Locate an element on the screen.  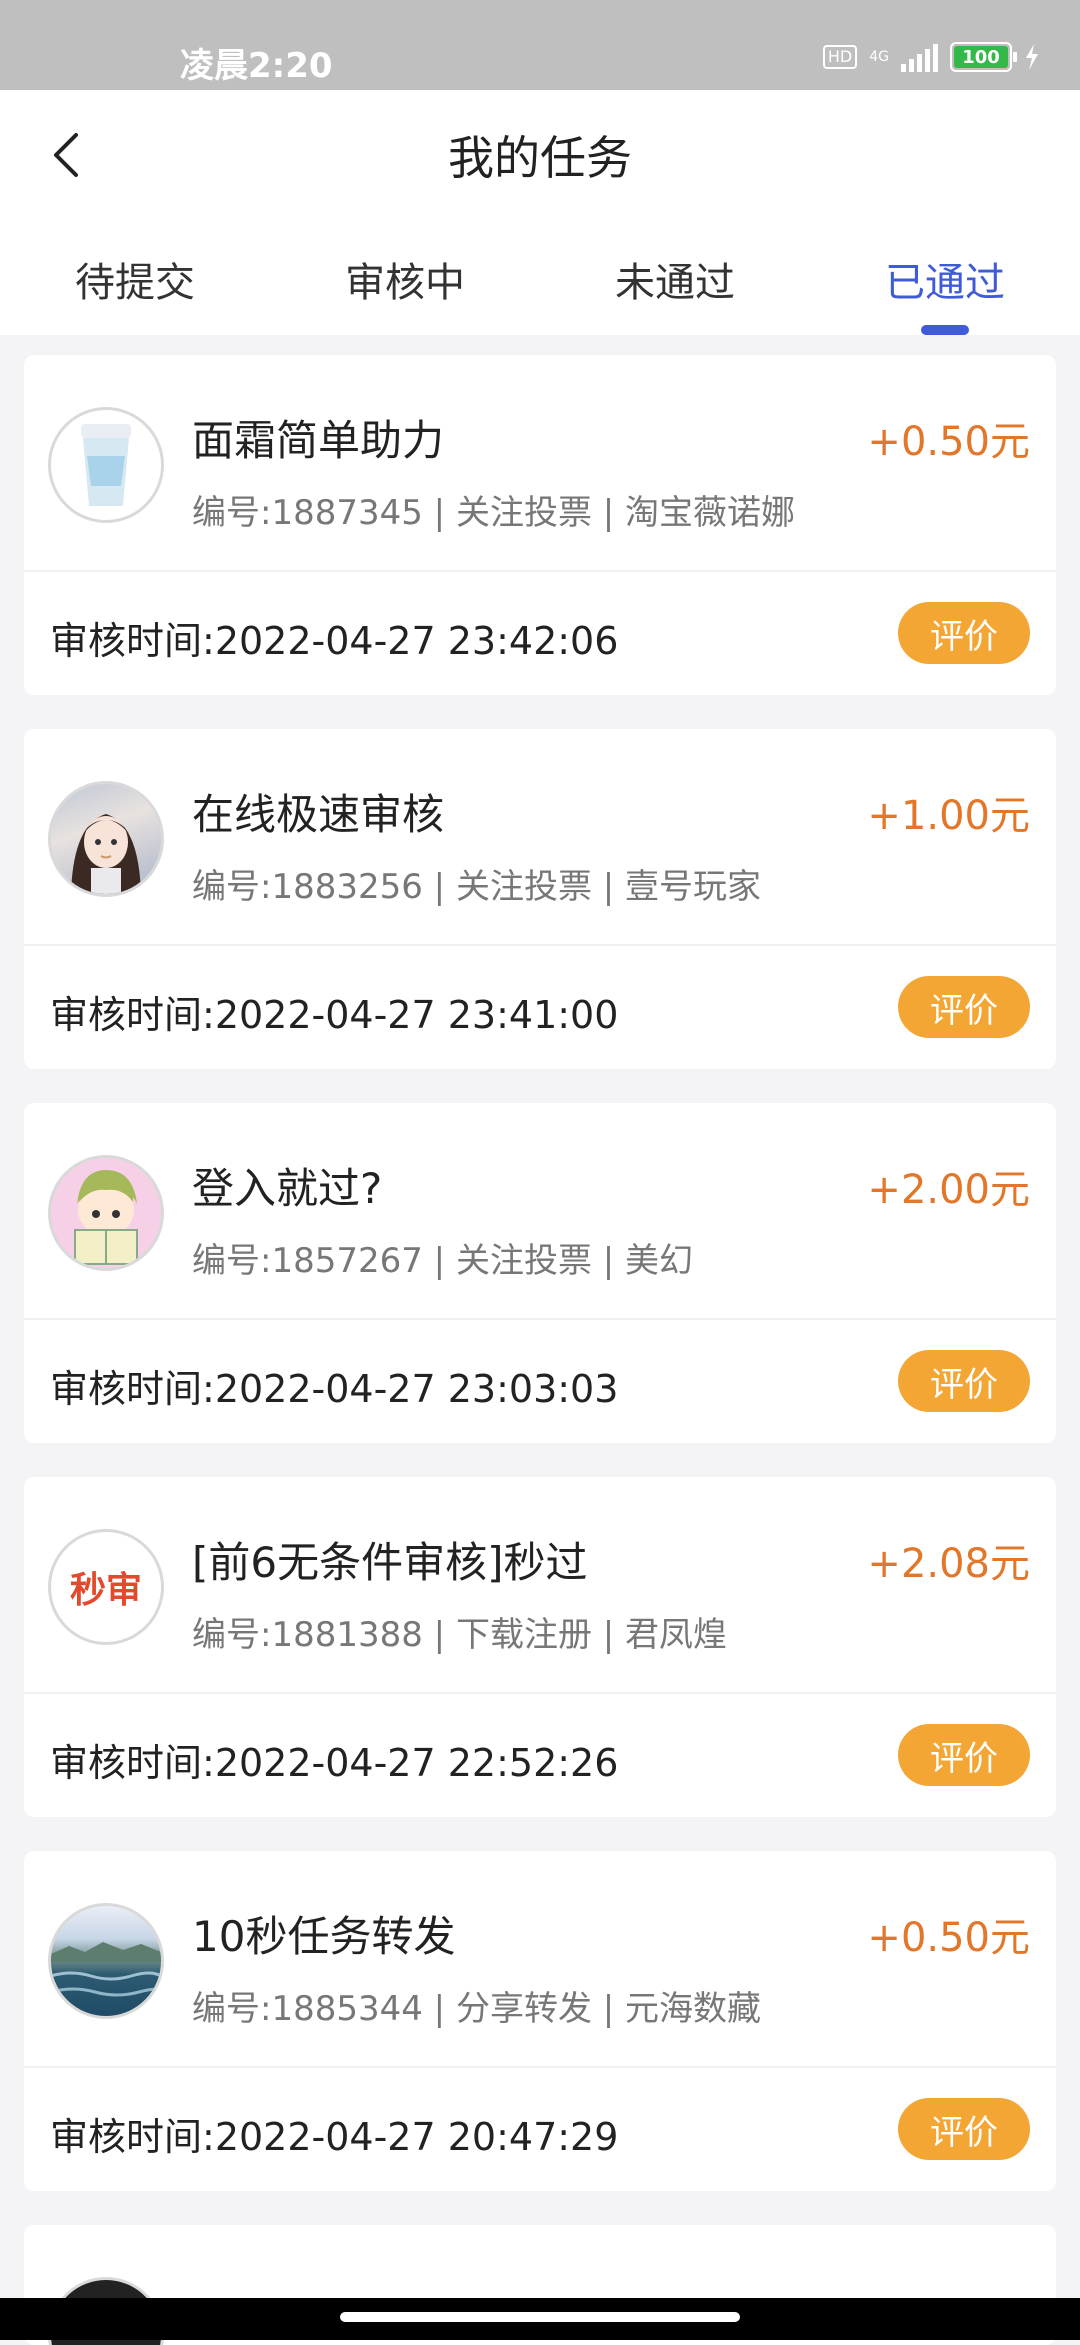
task-name: 登入就过? is located at coordinates (287, 1188).